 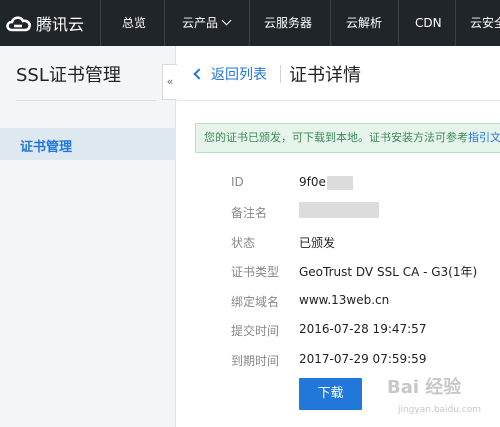 What do you see at coordinates (424, 387) in the screenshot?
I see `baidu-jingyan-watermark: Bai 经验` at bounding box center [424, 387].